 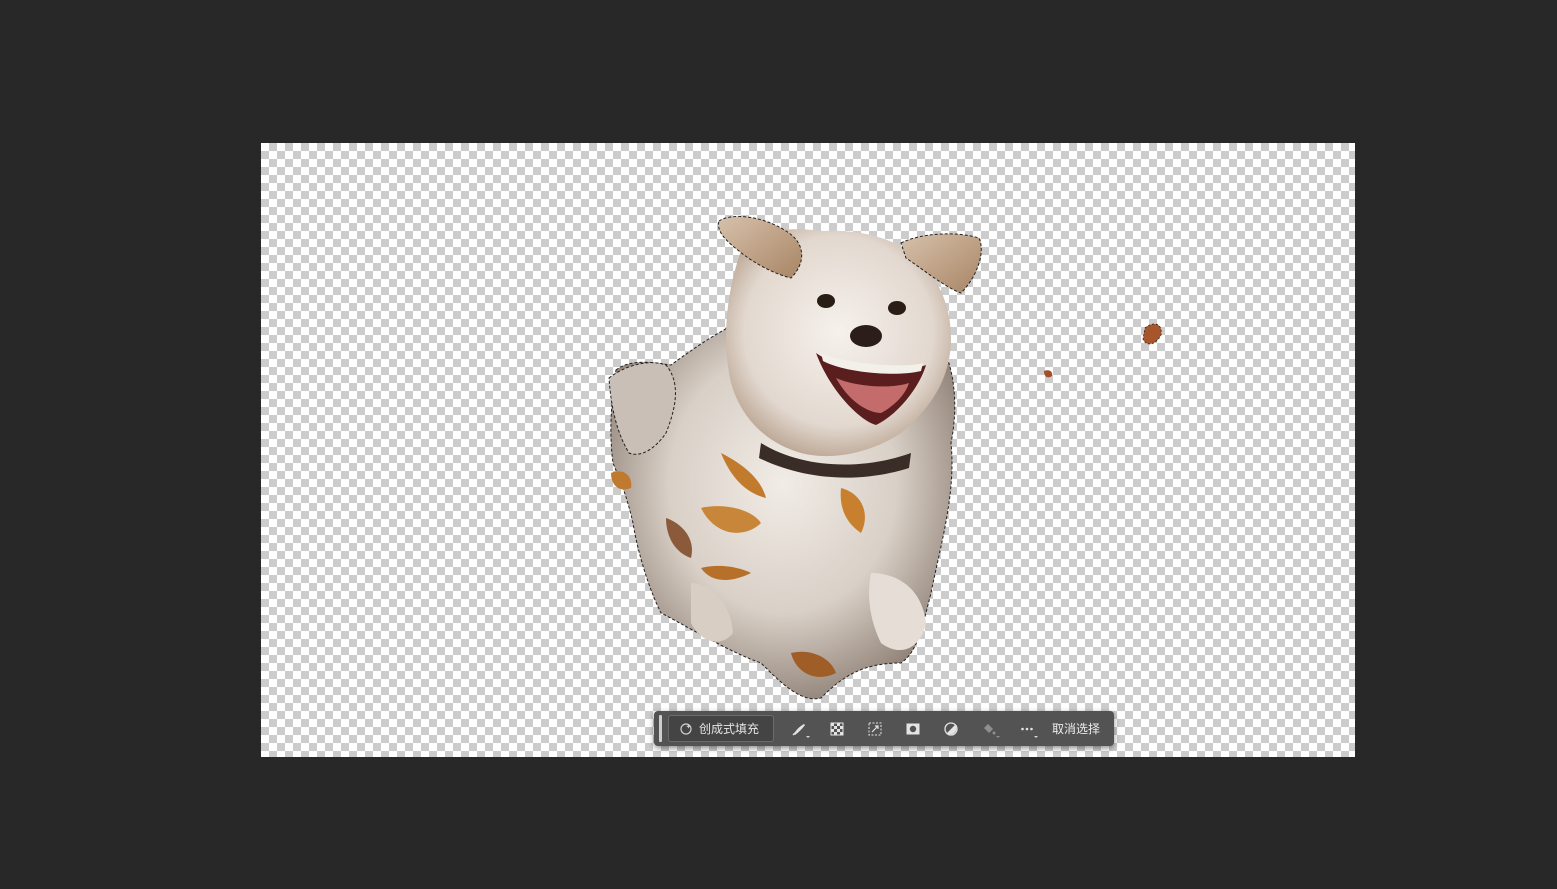 I want to click on contextual-task-bar: 创成式填充 取消选择, so click(x=884, y=728).